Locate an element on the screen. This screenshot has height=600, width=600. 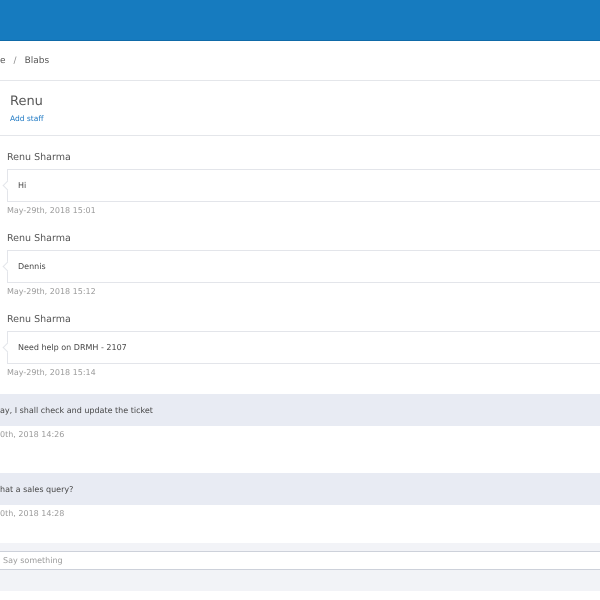
message-bubble: Dennis is located at coordinates (303, 266).